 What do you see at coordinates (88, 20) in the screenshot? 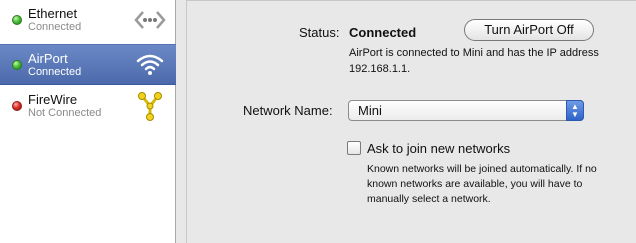
I see `service-item-ethernet: Ethernet Connected` at bounding box center [88, 20].